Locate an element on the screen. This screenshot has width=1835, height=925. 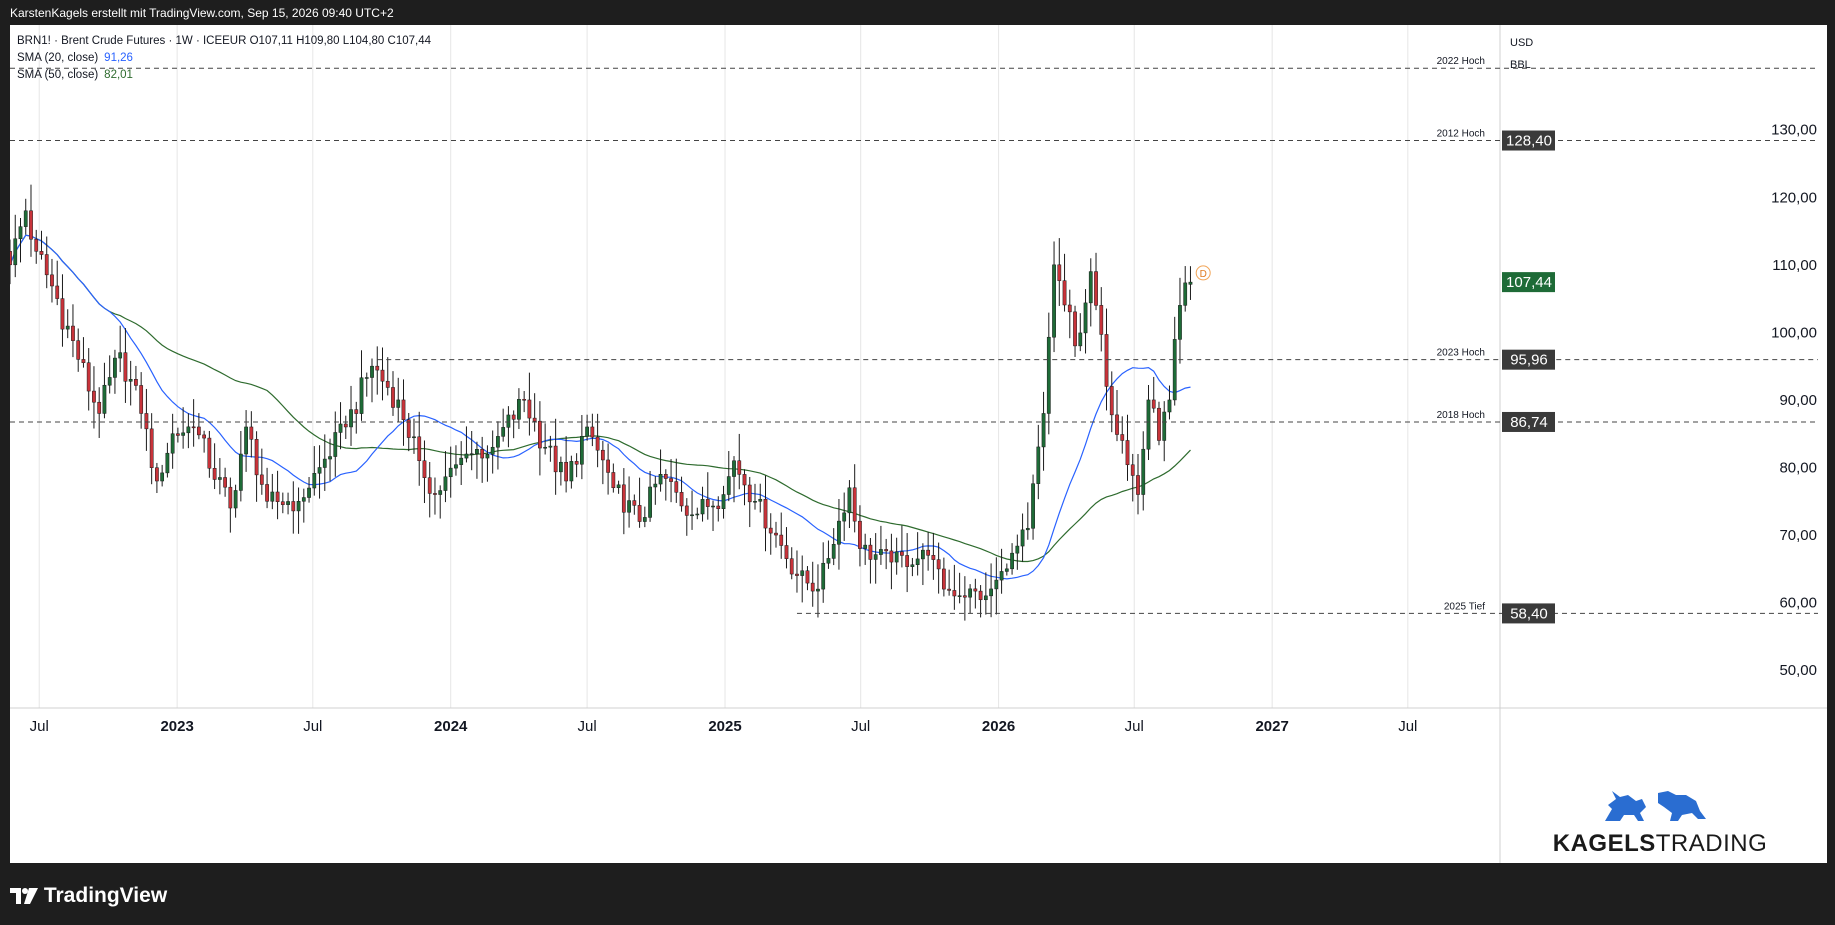
sma50-value: 82,01 is located at coordinates (118, 75).